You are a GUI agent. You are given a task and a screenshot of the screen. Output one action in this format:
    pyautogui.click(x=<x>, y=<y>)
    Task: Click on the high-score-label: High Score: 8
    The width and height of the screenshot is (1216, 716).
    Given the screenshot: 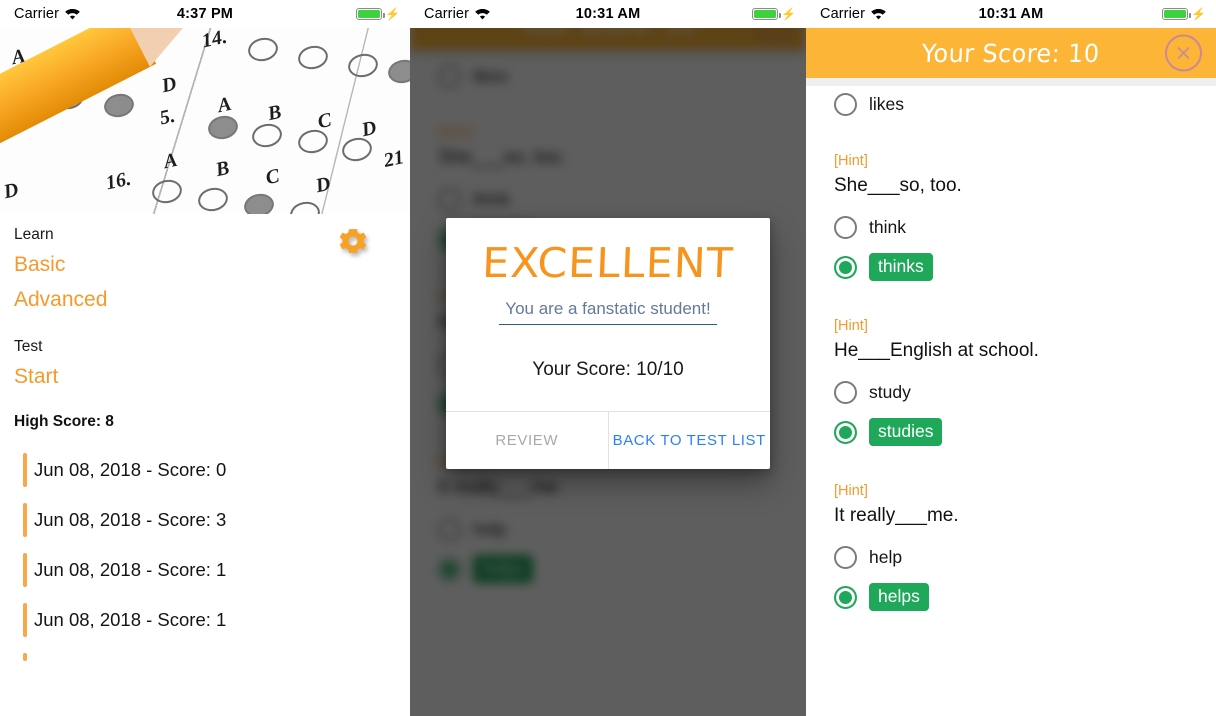 What is the action you would take?
    pyautogui.click(x=64, y=421)
    